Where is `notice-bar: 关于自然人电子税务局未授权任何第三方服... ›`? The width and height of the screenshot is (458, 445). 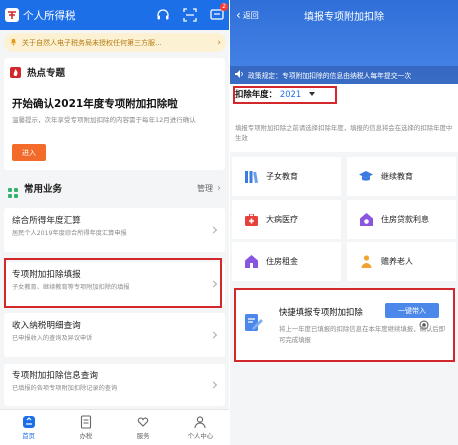 notice-bar: 关于自然人电子税务局未授权任何第三方服... › is located at coordinates (115, 42).